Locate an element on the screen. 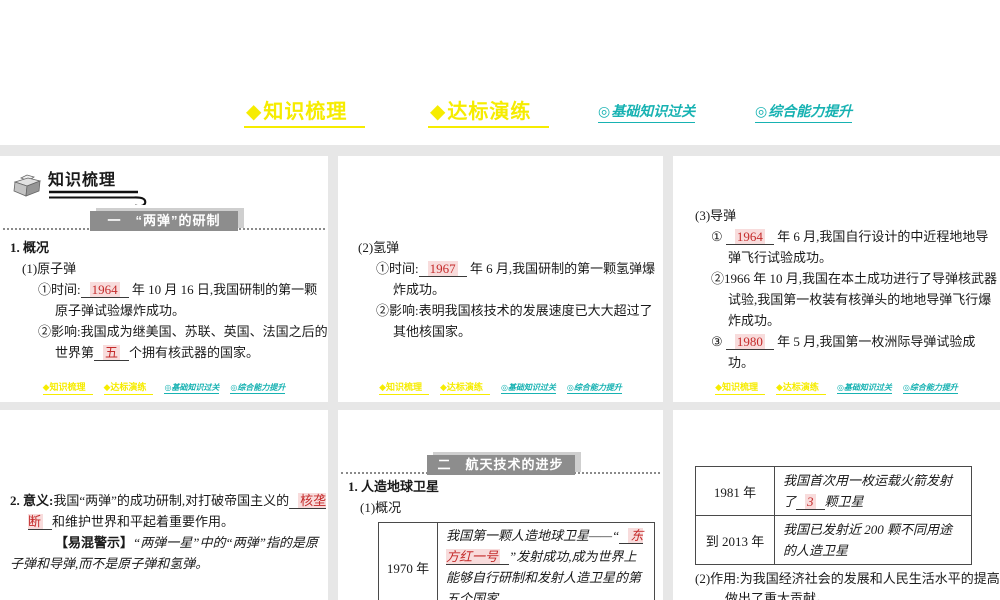 This screenshot has width=1000, height=600. topic-banner: 二 航天技术的进步 is located at coordinates (500, 465).